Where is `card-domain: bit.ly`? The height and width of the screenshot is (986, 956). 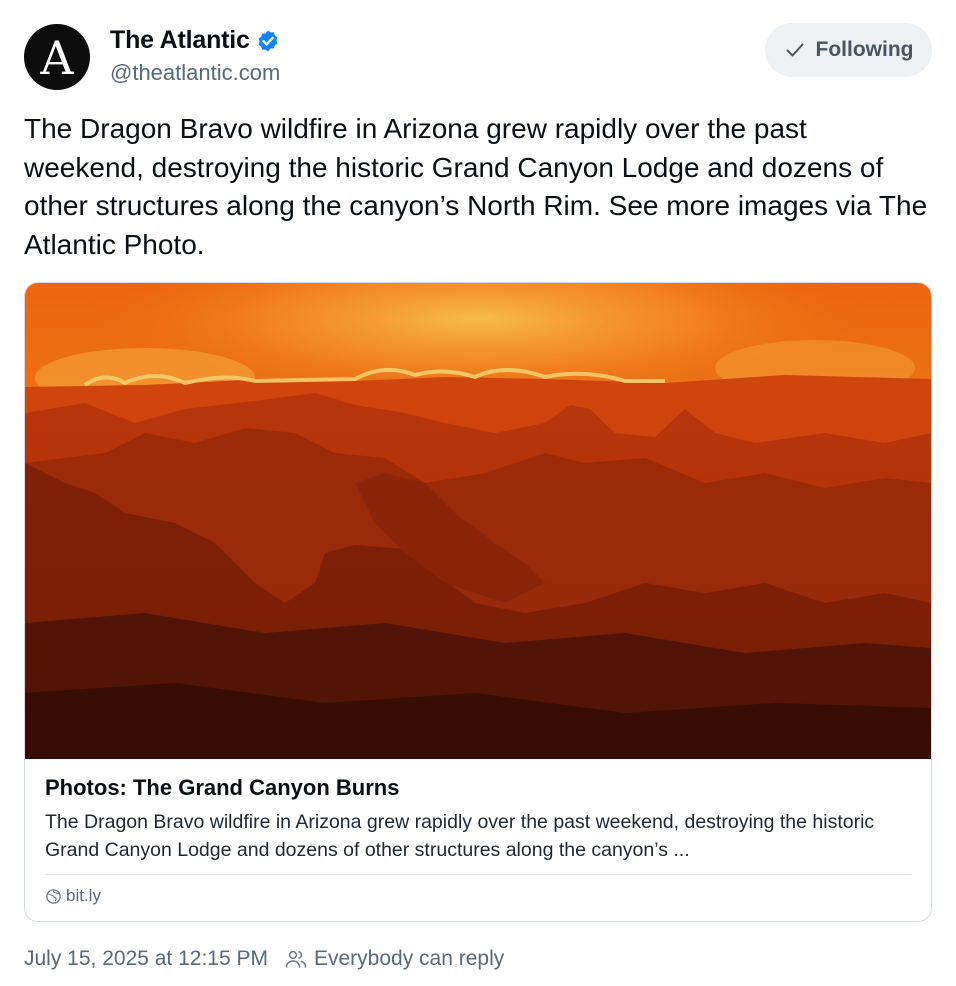 card-domain: bit.ly is located at coordinates (83, 895).